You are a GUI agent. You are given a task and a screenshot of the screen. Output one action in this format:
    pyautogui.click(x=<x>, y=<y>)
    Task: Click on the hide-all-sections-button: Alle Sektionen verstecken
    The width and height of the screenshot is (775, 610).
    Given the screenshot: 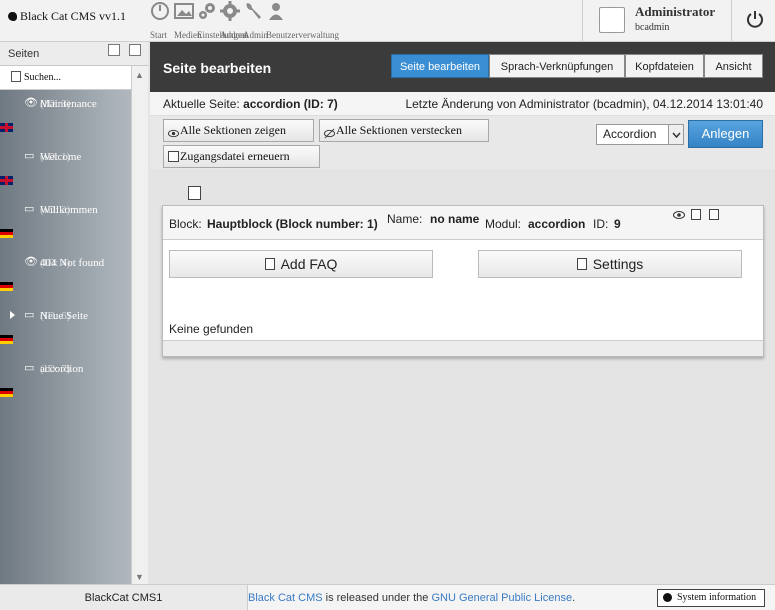 What is the action you would take?
    pyautogui.click(x=404, y=130)
    